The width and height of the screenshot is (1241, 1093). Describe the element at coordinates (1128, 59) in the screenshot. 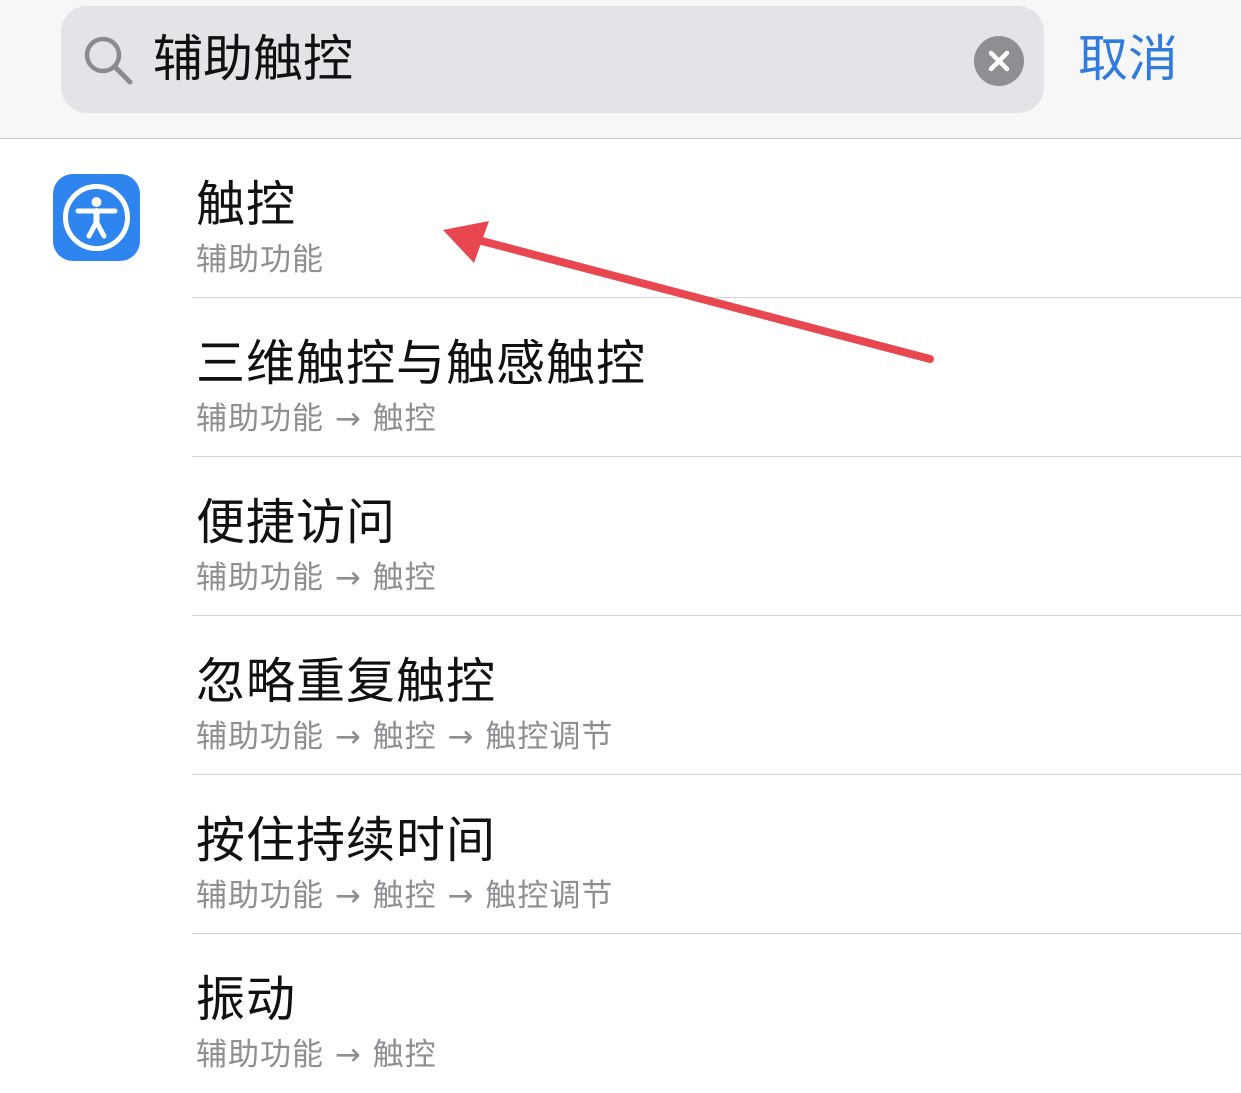

I see `cancel-button: 取消` at that location.